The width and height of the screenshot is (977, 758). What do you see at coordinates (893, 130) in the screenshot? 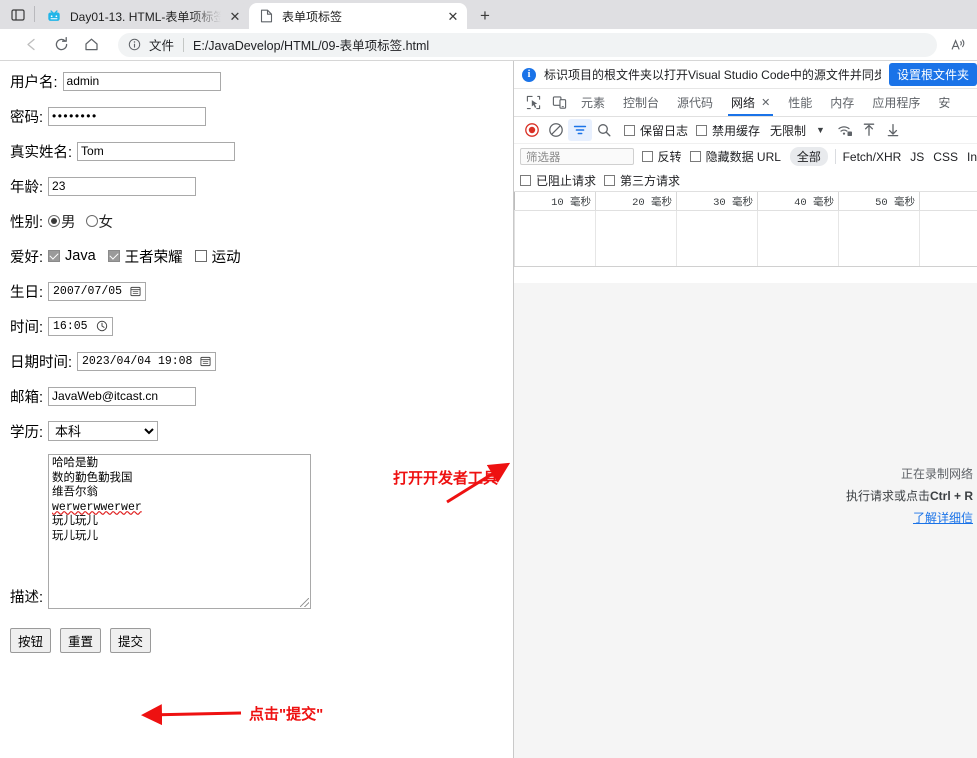
I see `export-har-icon` at bounding box center [893, 130].